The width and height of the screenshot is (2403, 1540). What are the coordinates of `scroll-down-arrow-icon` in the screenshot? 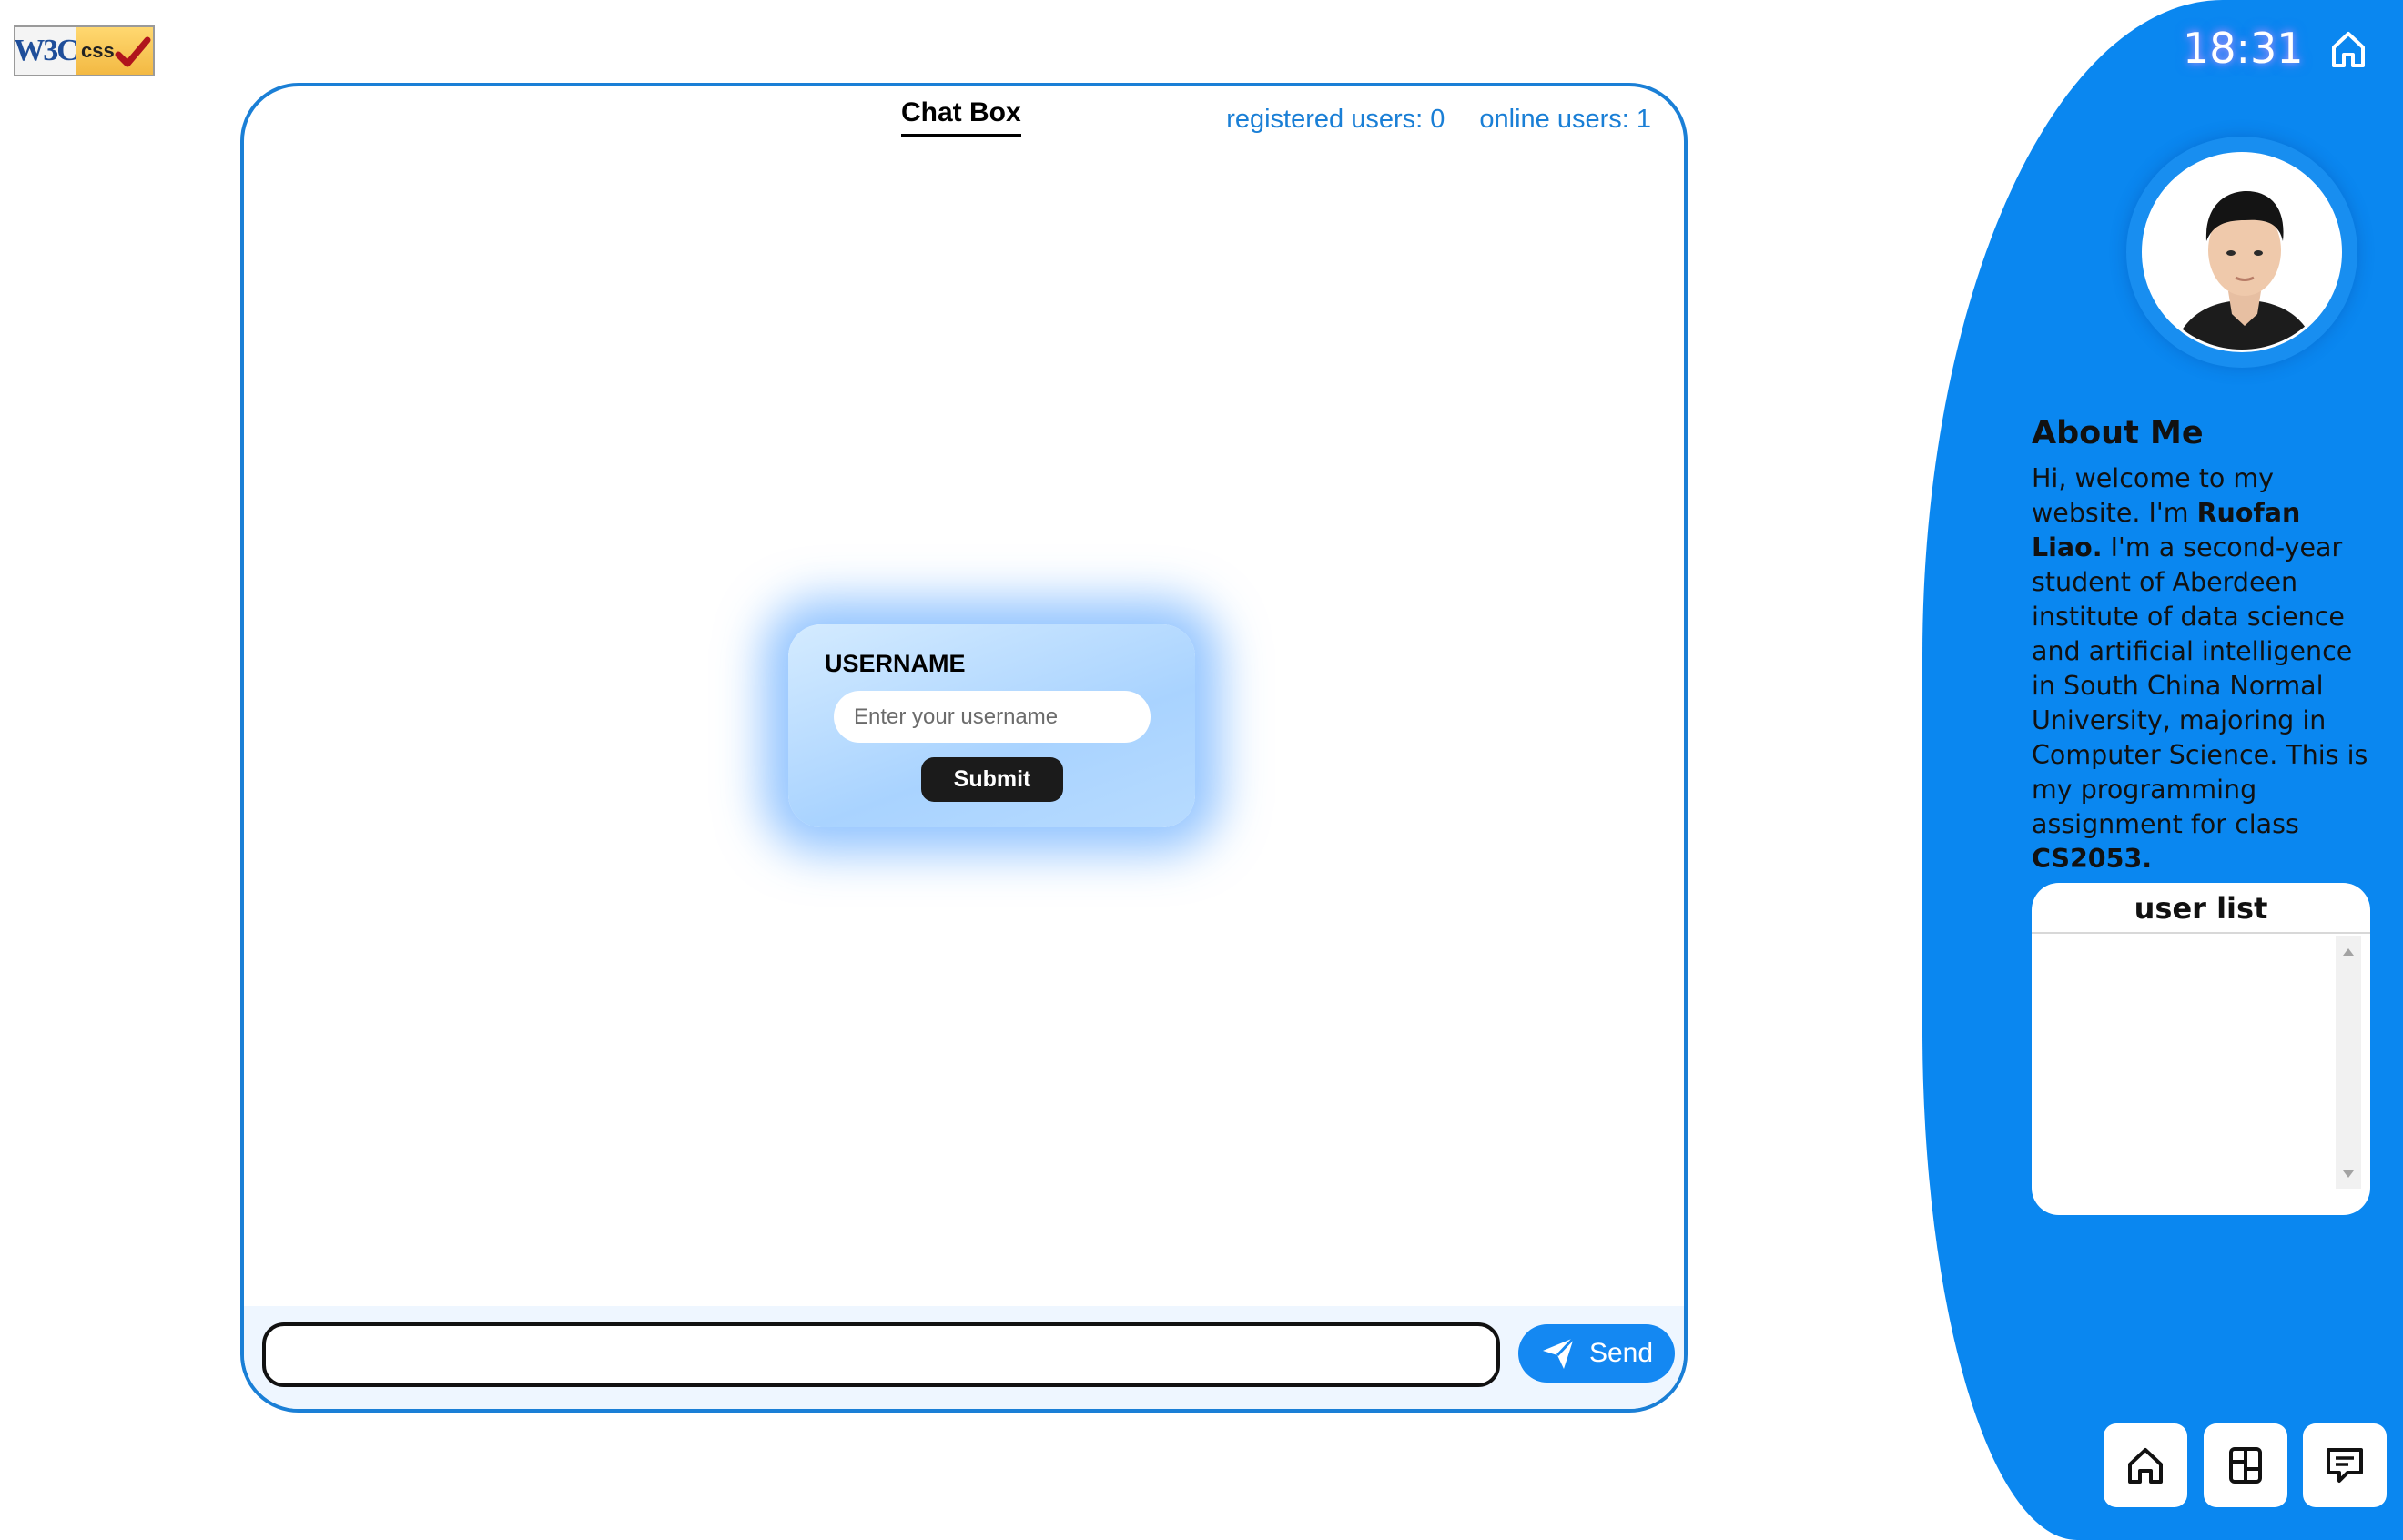 It's located at (2348, 1174).